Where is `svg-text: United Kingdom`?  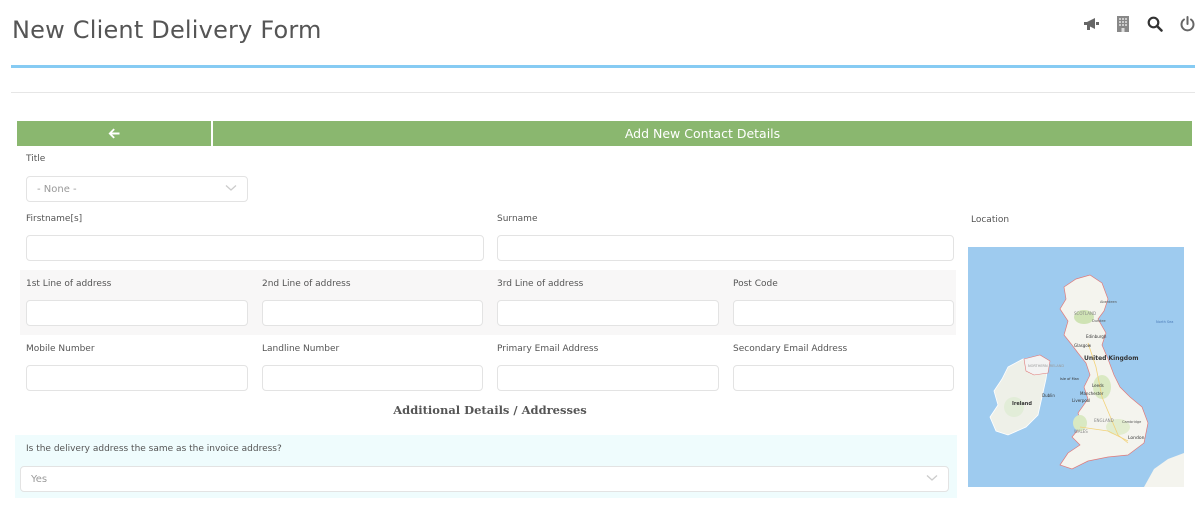
svg-text: United Kingdom is located at coordinates (1111, 358).